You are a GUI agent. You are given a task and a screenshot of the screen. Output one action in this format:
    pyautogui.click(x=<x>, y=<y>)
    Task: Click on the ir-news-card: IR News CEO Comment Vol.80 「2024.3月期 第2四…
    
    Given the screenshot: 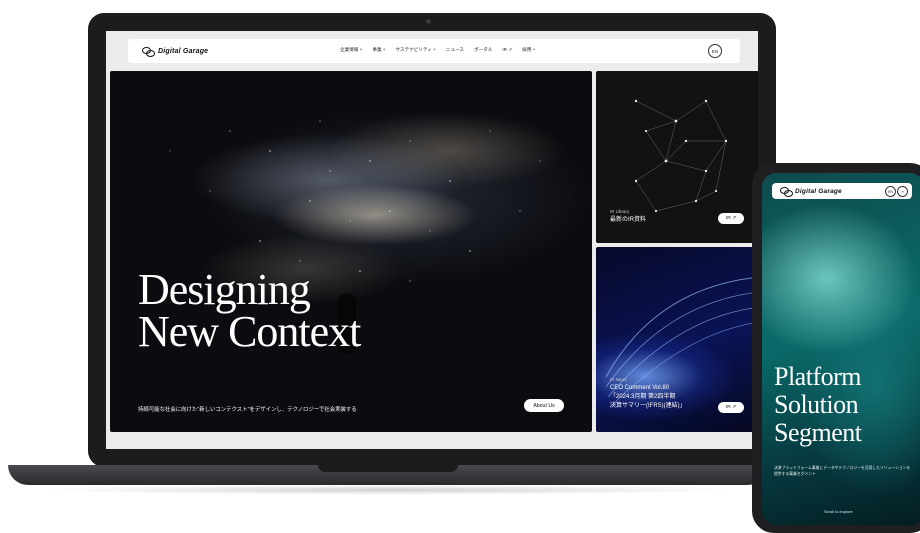 What is the action you would take?
    pyautogui.click(x=677, y=339)
    